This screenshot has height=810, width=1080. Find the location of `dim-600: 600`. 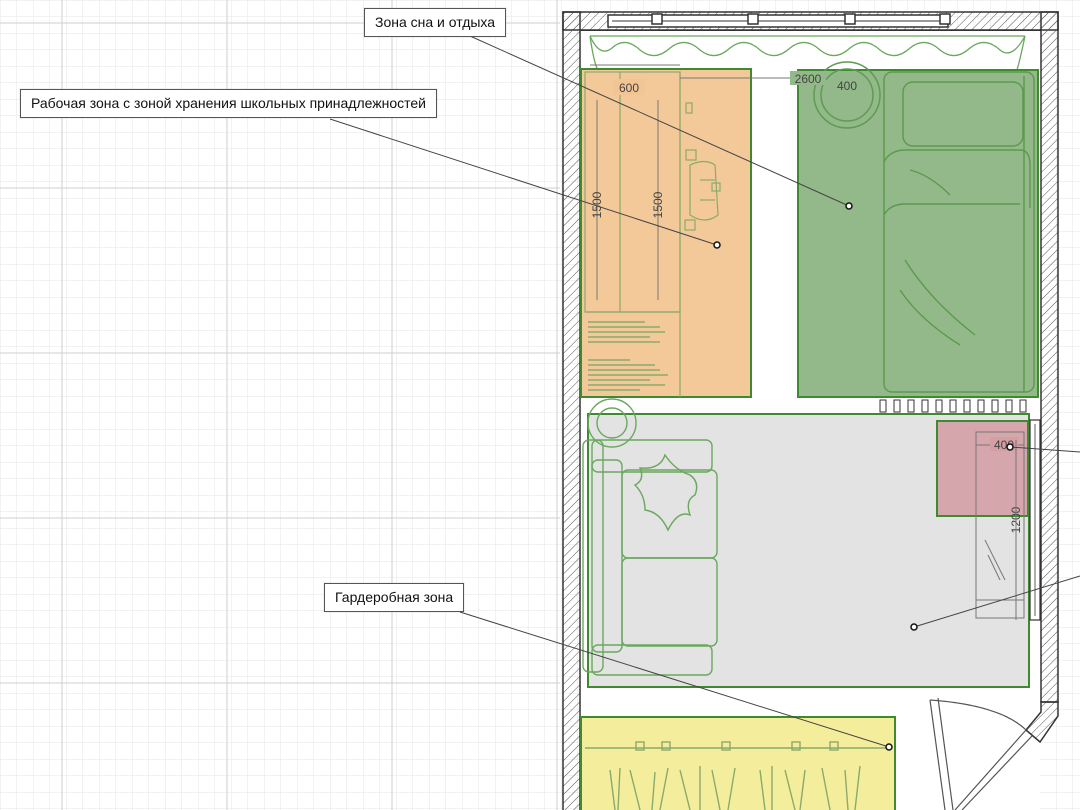

dim-600: 600 is located at coordinates (629, 88).